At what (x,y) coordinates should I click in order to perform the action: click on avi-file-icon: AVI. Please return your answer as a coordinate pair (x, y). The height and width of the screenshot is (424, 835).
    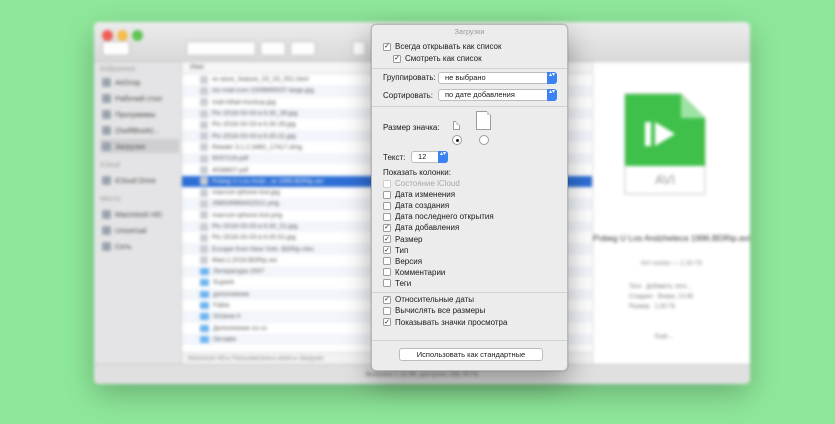
    Looking at the image, I should click on (665, 144).